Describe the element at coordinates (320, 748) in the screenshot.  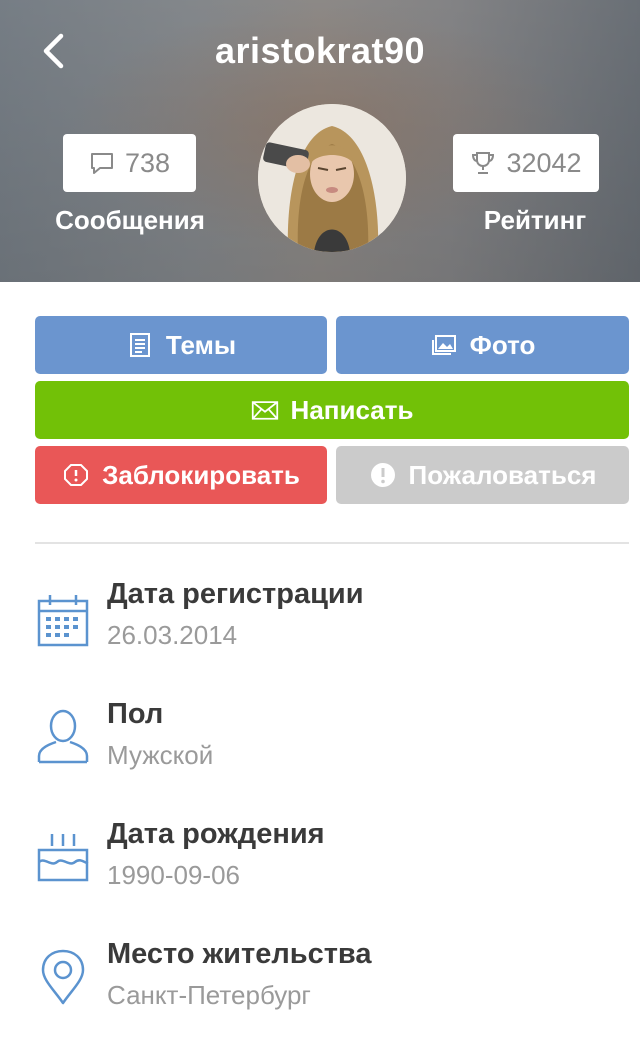
I see `info-item-gender: Пол Мужской` at that location.